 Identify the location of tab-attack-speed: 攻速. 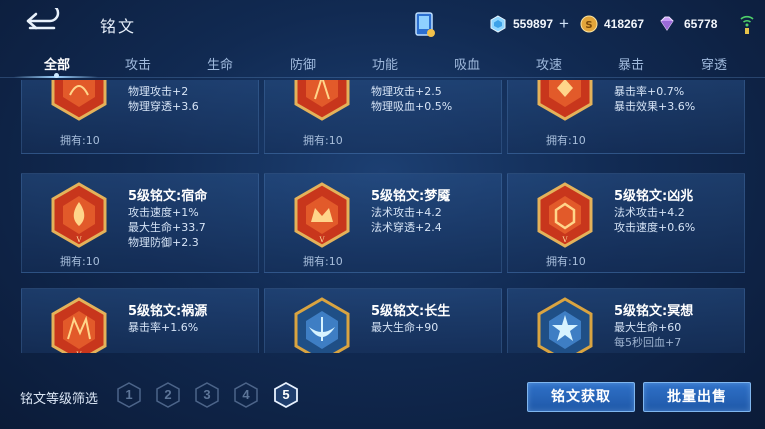
(549, 63).